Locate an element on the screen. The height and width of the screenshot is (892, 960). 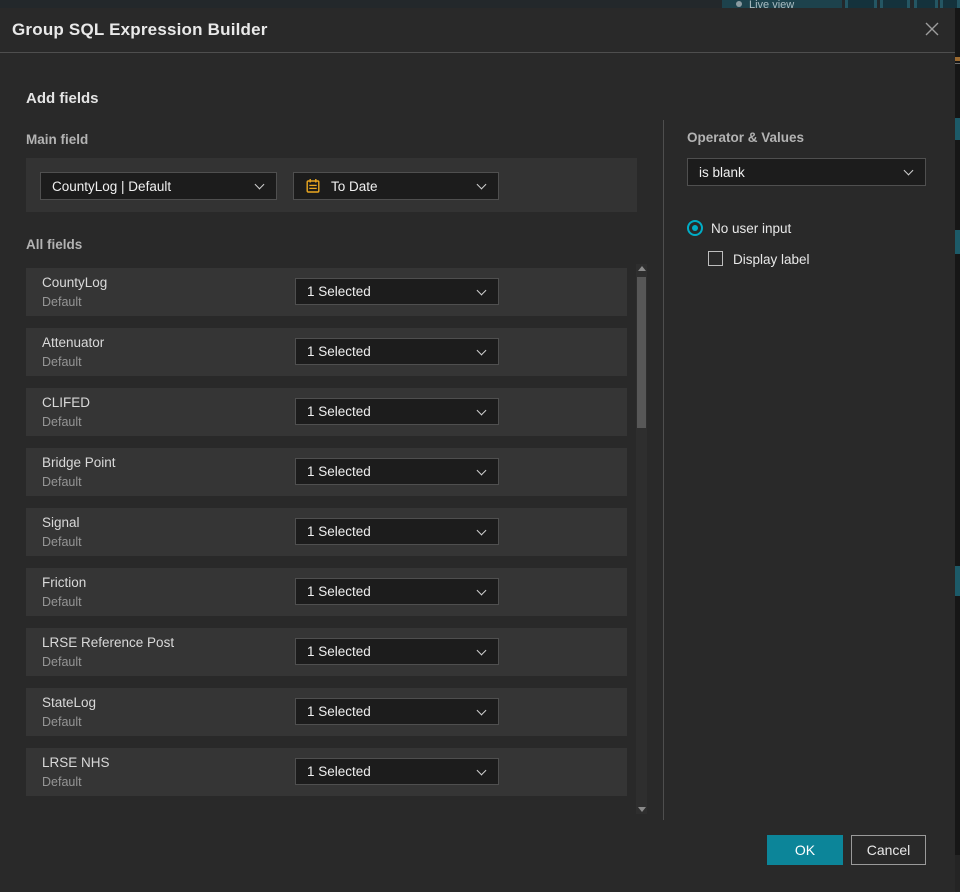
field-name: LRSE Reference Post is located at coordinates (108, 642).